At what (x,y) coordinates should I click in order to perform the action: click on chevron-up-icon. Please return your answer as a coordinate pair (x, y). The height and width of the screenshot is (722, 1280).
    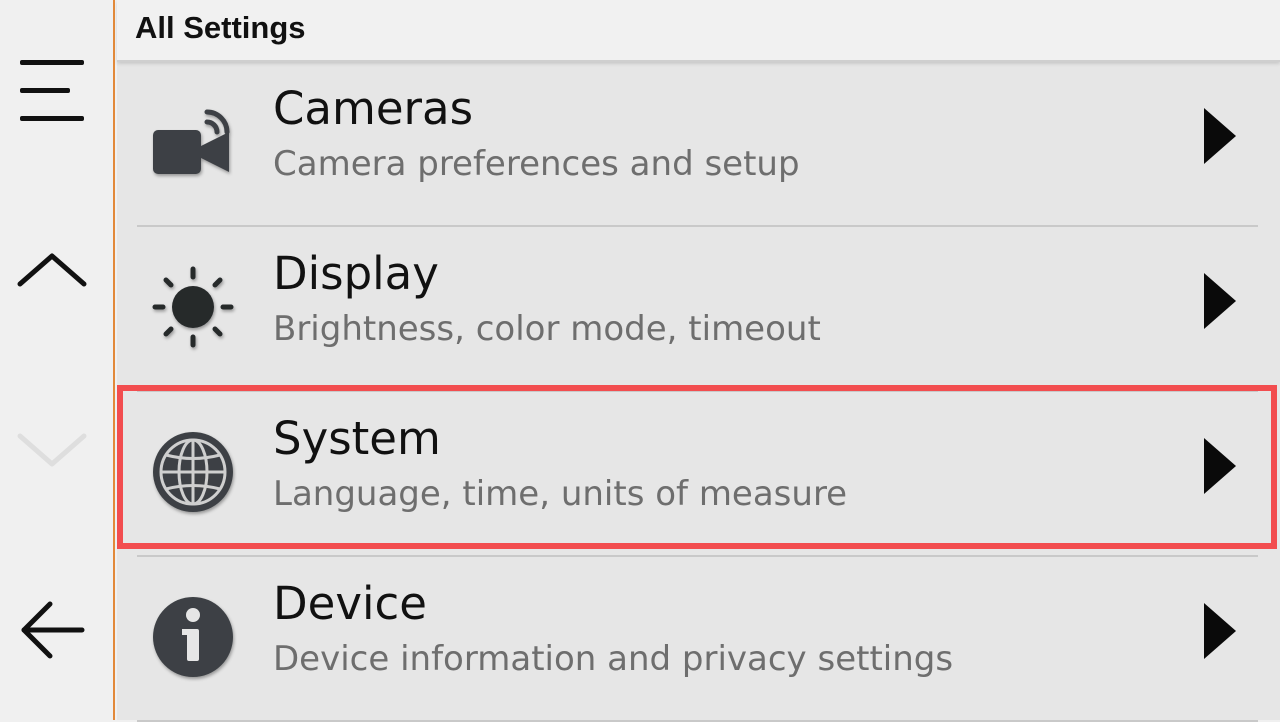
    Looking at the image, I should click on (52, 270).